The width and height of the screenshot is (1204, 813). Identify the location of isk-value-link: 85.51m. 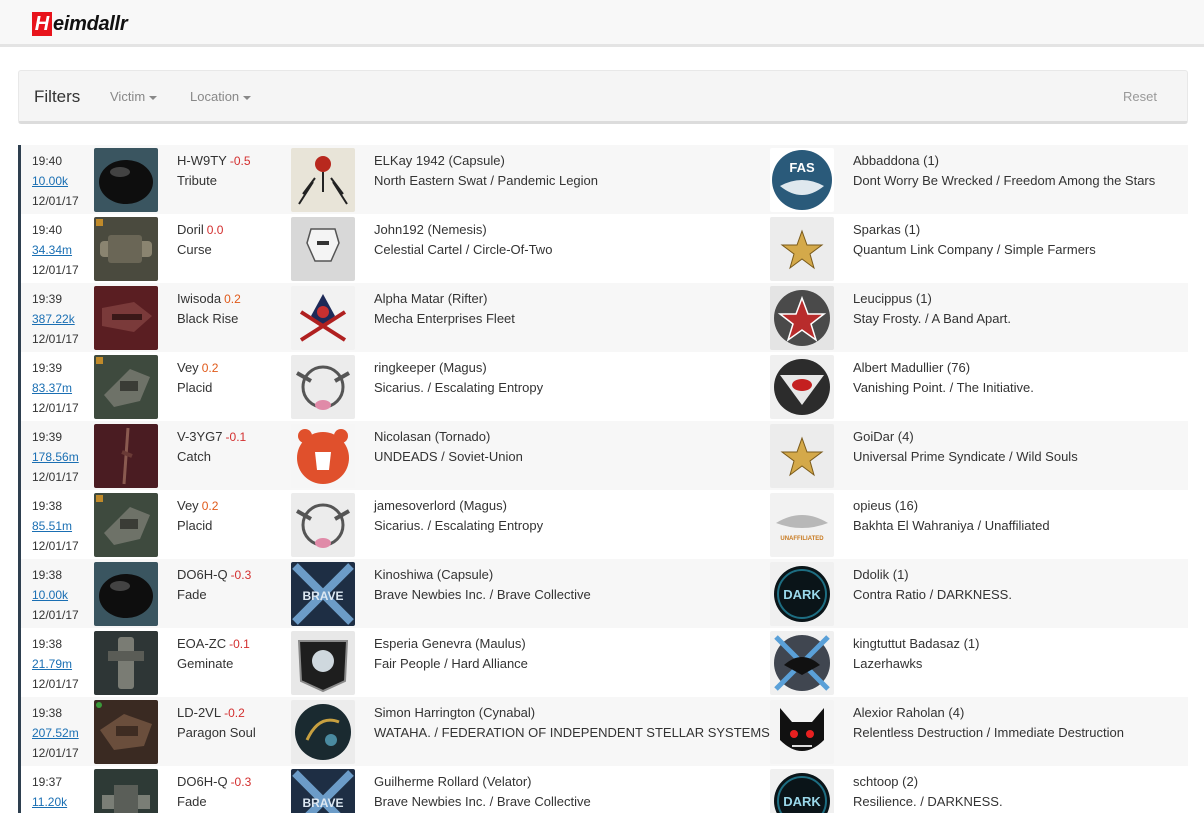
(55, 526).